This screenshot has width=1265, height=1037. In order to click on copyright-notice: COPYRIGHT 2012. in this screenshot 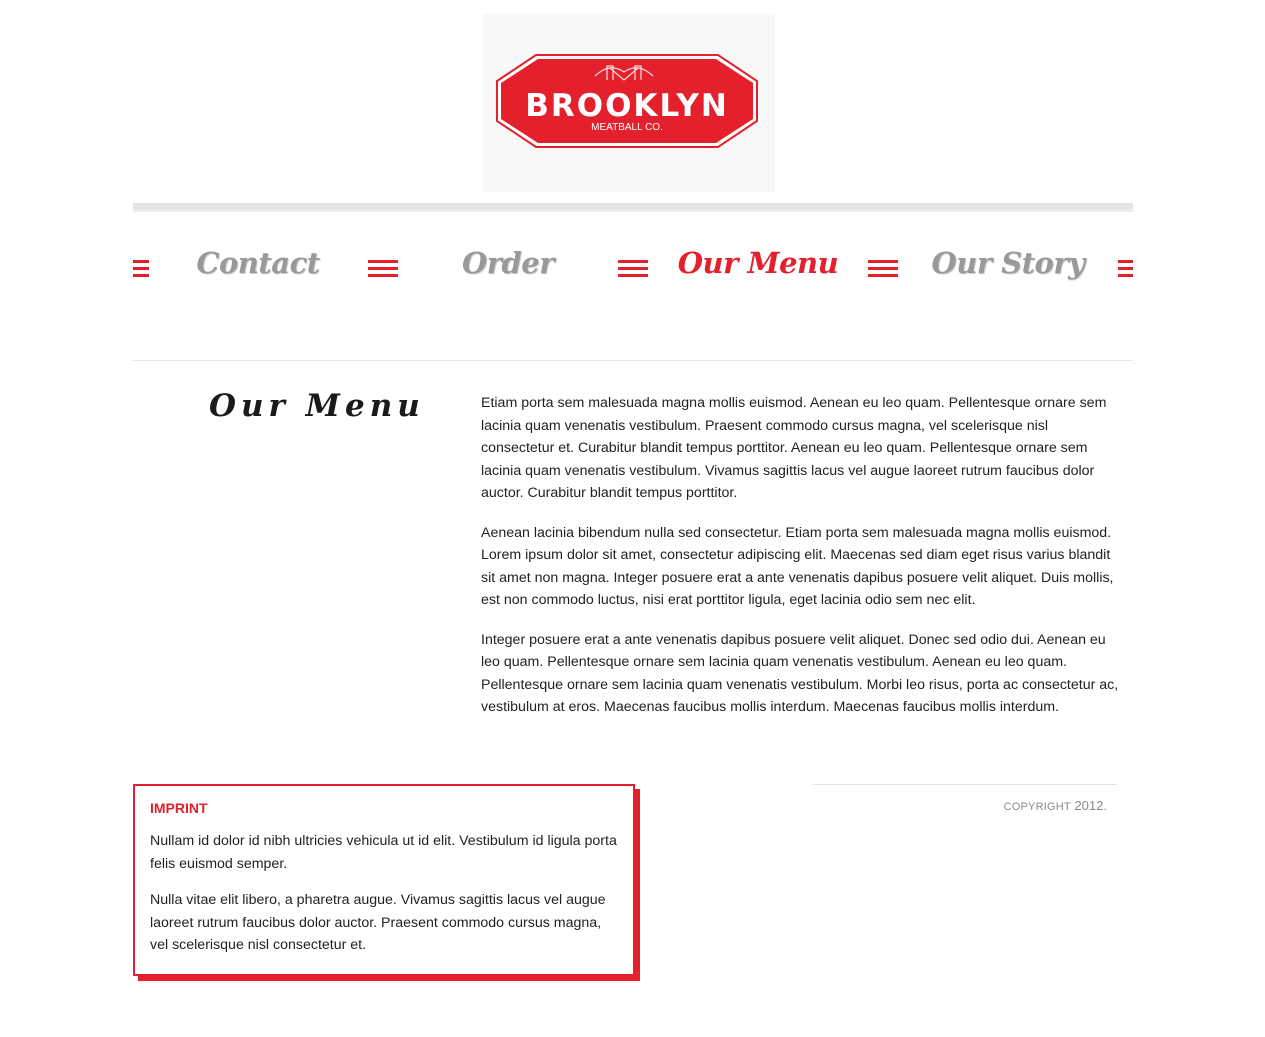, I will do `click(1055, 805)`.